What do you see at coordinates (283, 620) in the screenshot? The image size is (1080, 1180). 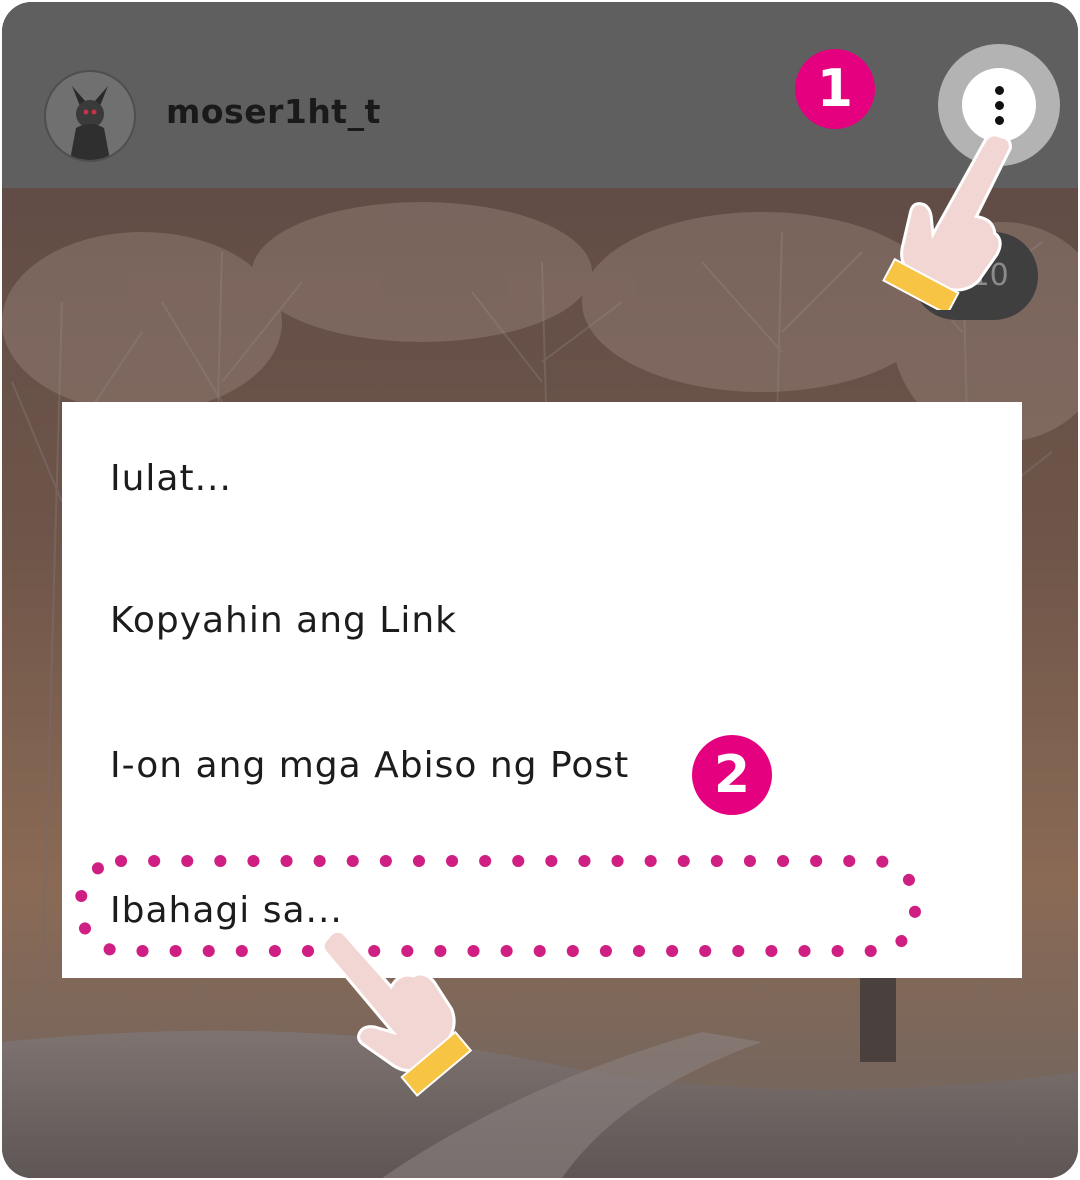 I see `menu-item-copy-link: Kopyahin ang Link` at bounding box center [283, 620].